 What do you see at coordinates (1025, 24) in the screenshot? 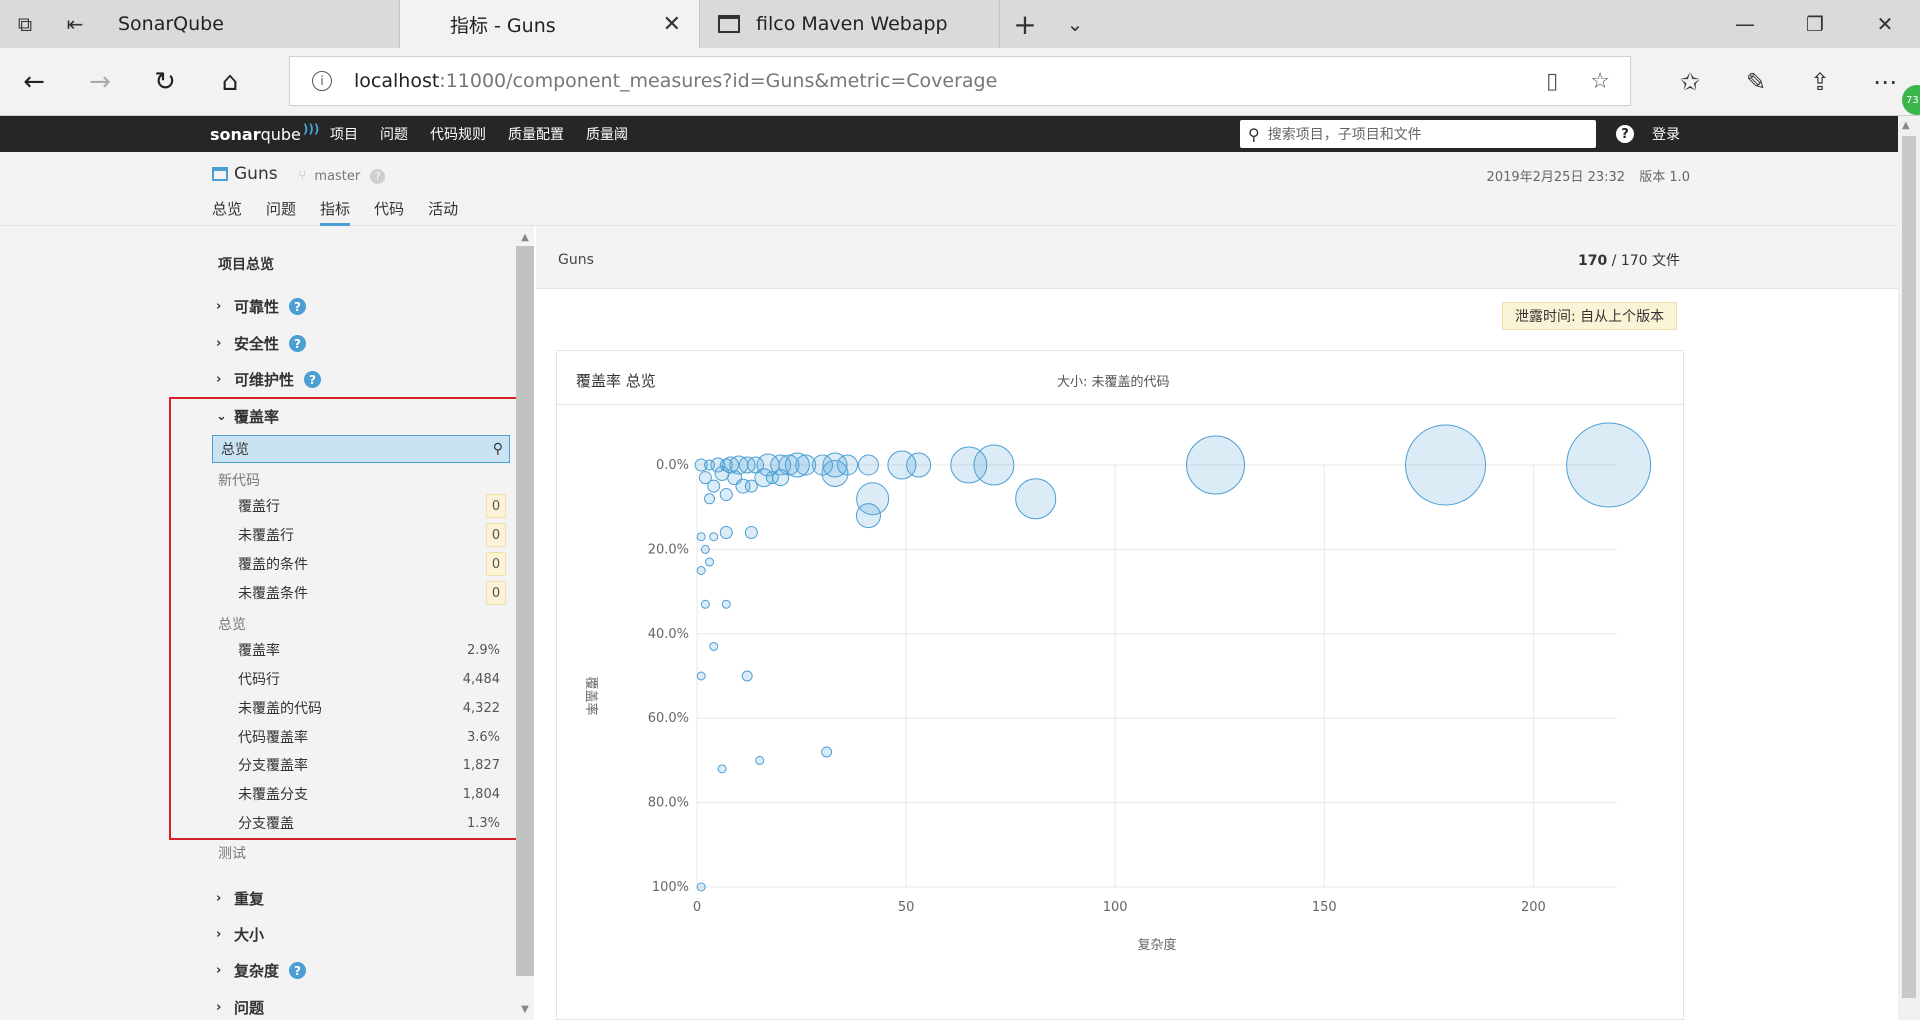
I see `new-tab-button: +` at bounding box center [1025, 24].